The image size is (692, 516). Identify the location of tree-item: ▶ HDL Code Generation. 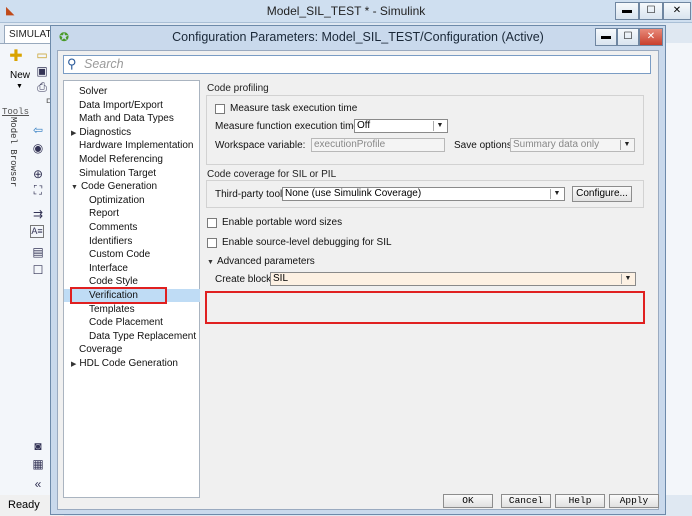
(124, 363).